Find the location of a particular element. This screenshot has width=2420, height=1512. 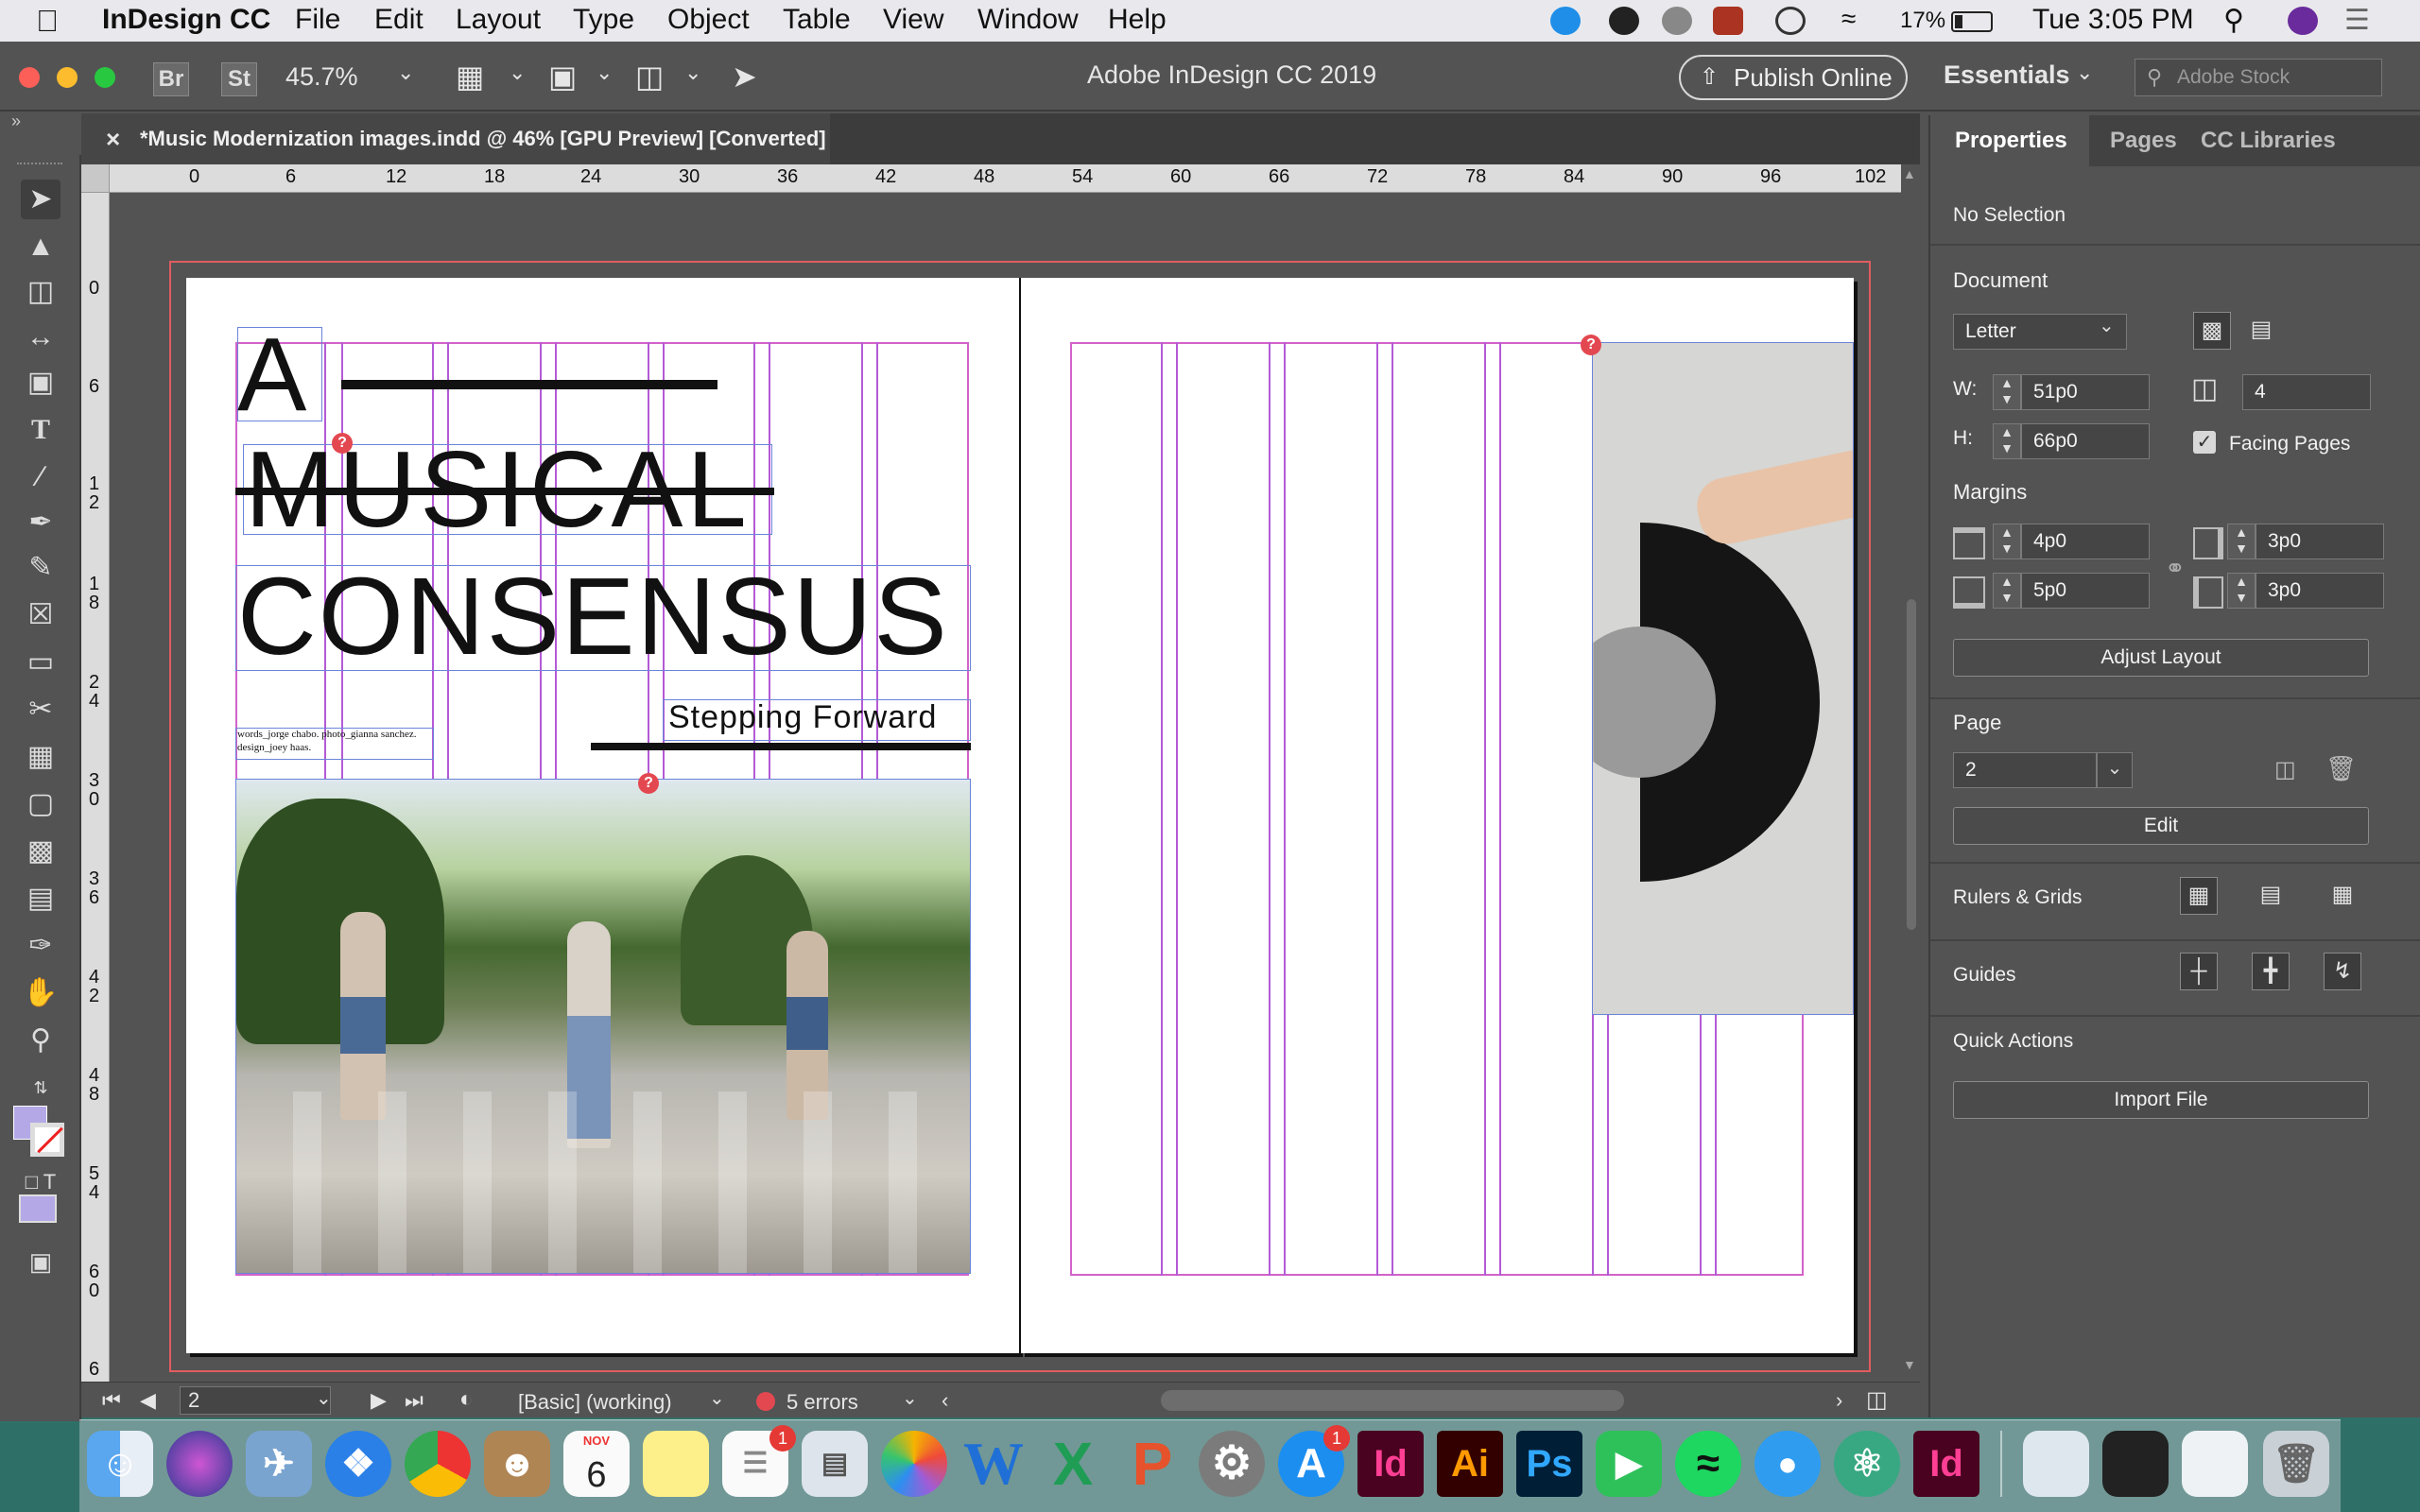

free-transform-tool-icon: ▦ is located at coordinates (40, 757).